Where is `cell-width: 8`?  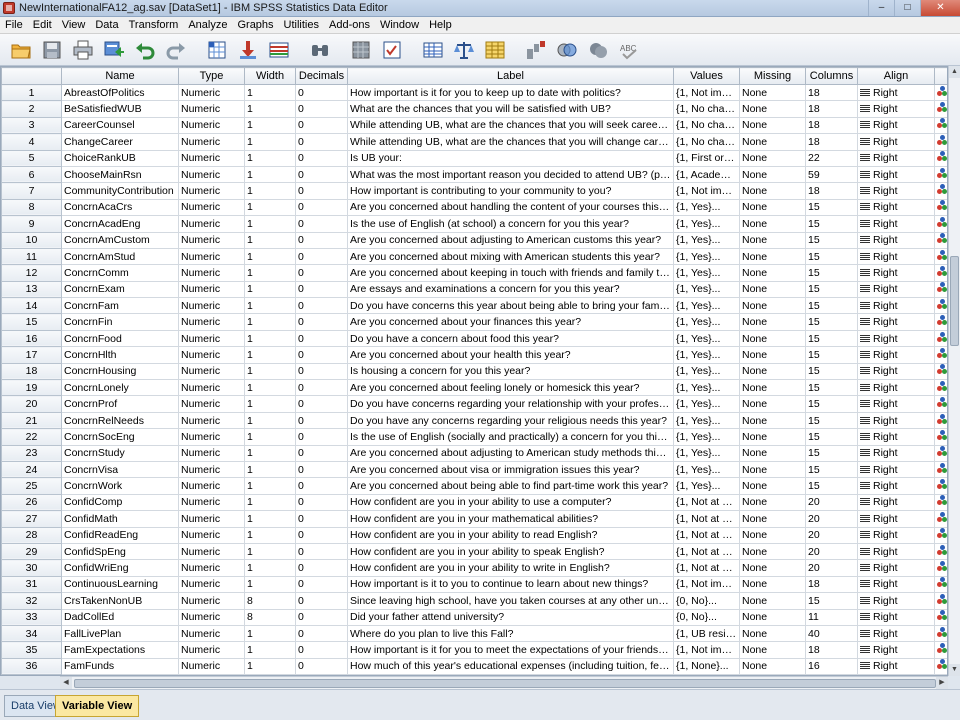
cell-width: 8 is located at coordinates (270, 601).